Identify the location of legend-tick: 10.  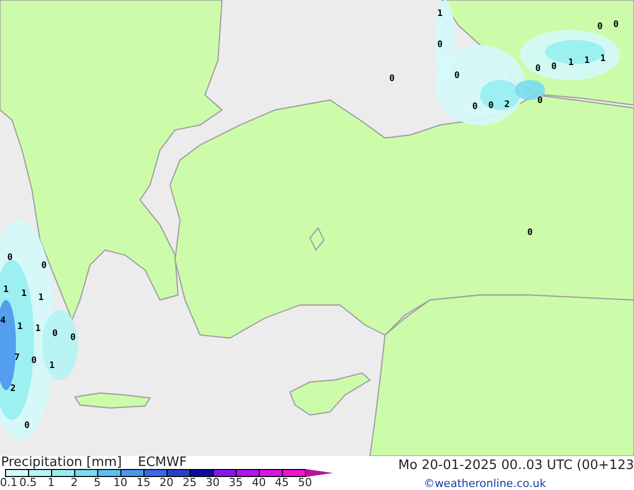
(120, 482).